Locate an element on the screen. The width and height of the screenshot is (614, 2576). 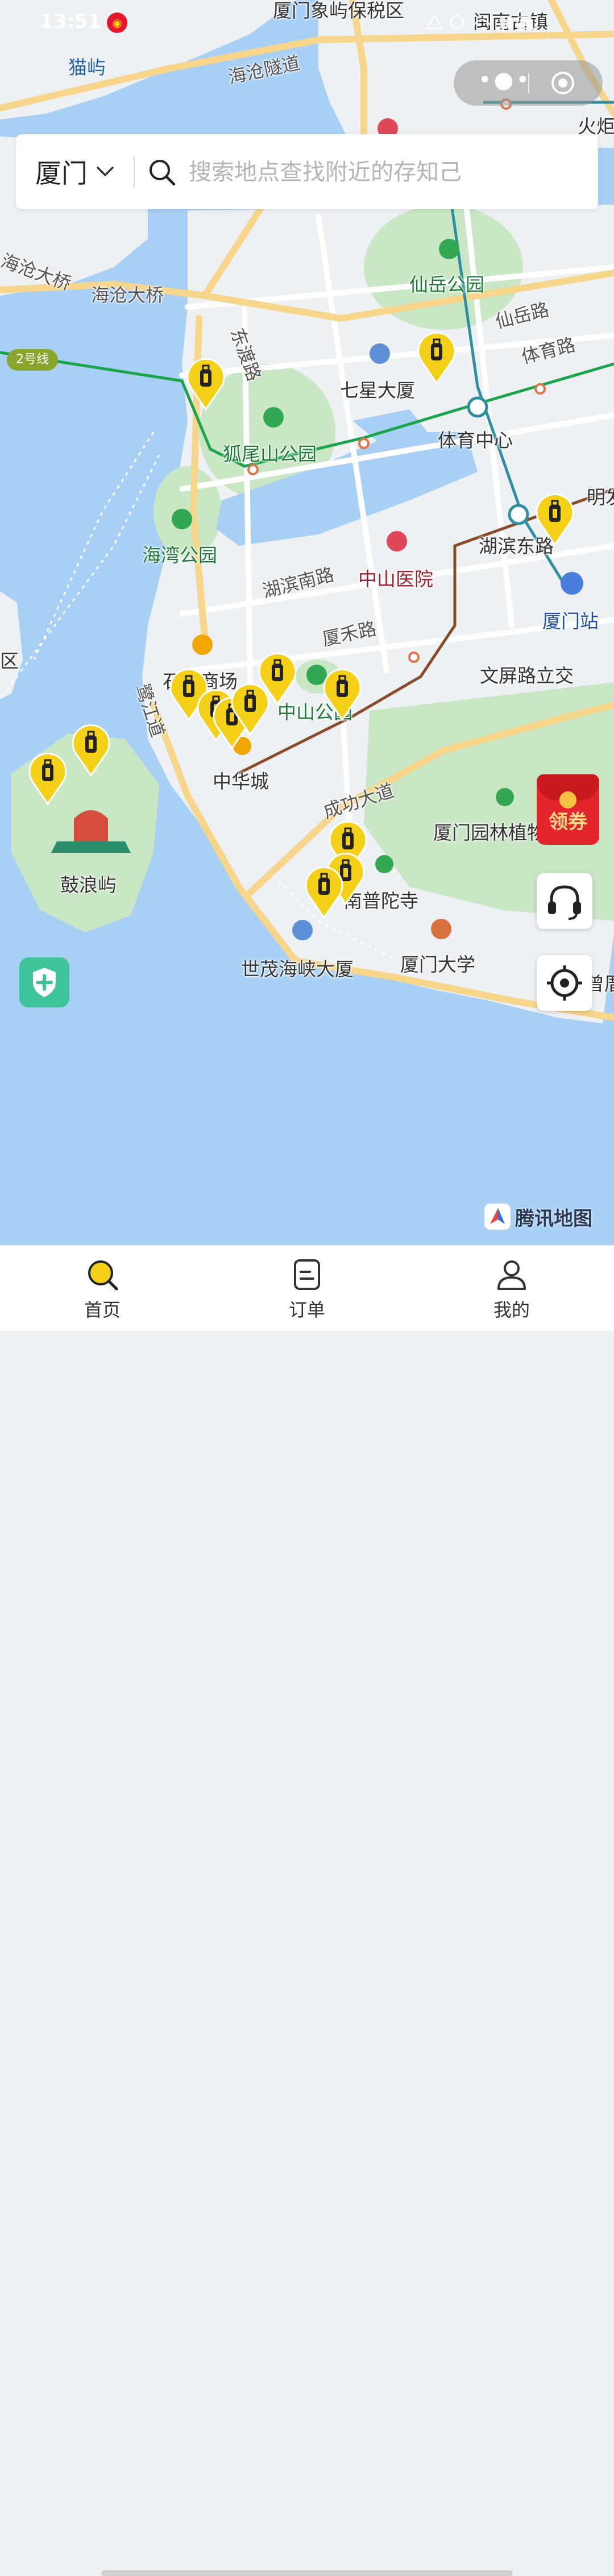
status-time: 13:51 is located at coordinates (71, 21).